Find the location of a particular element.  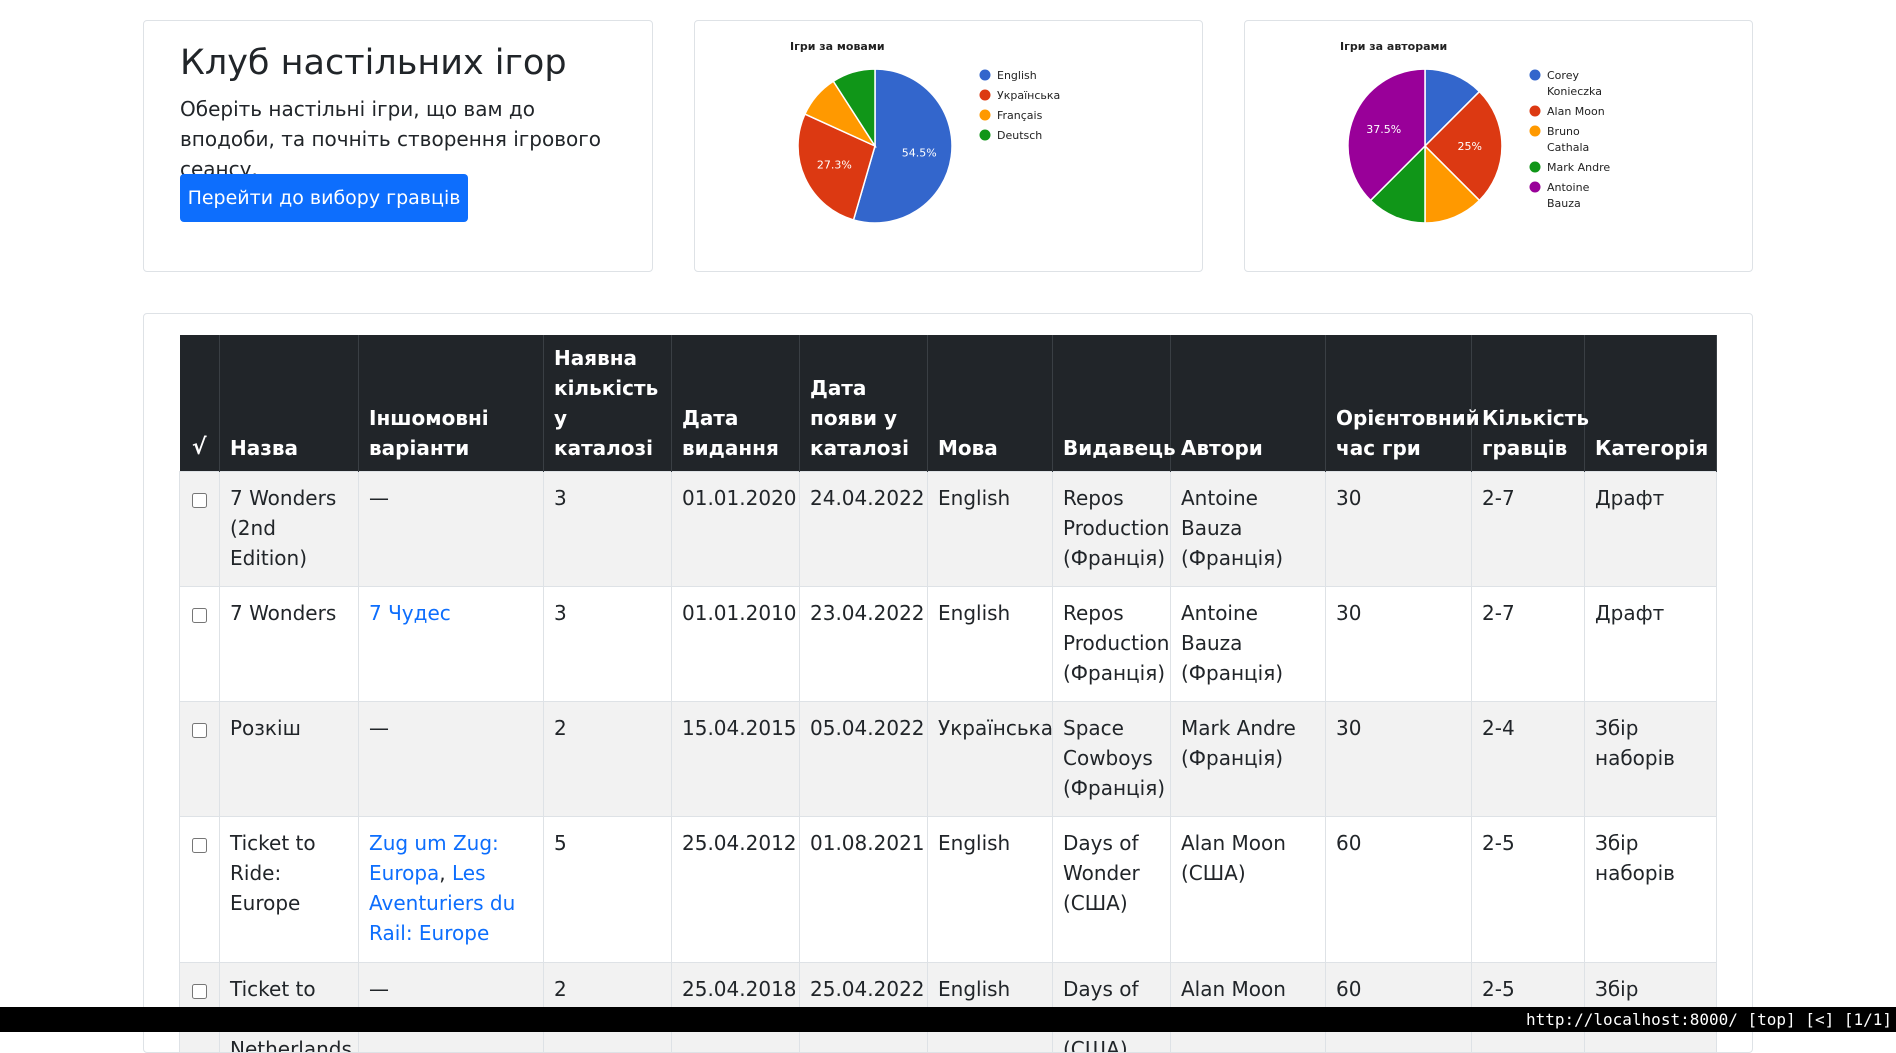

authors-legend-label: Cathala is located at coordinates (1568, 147).